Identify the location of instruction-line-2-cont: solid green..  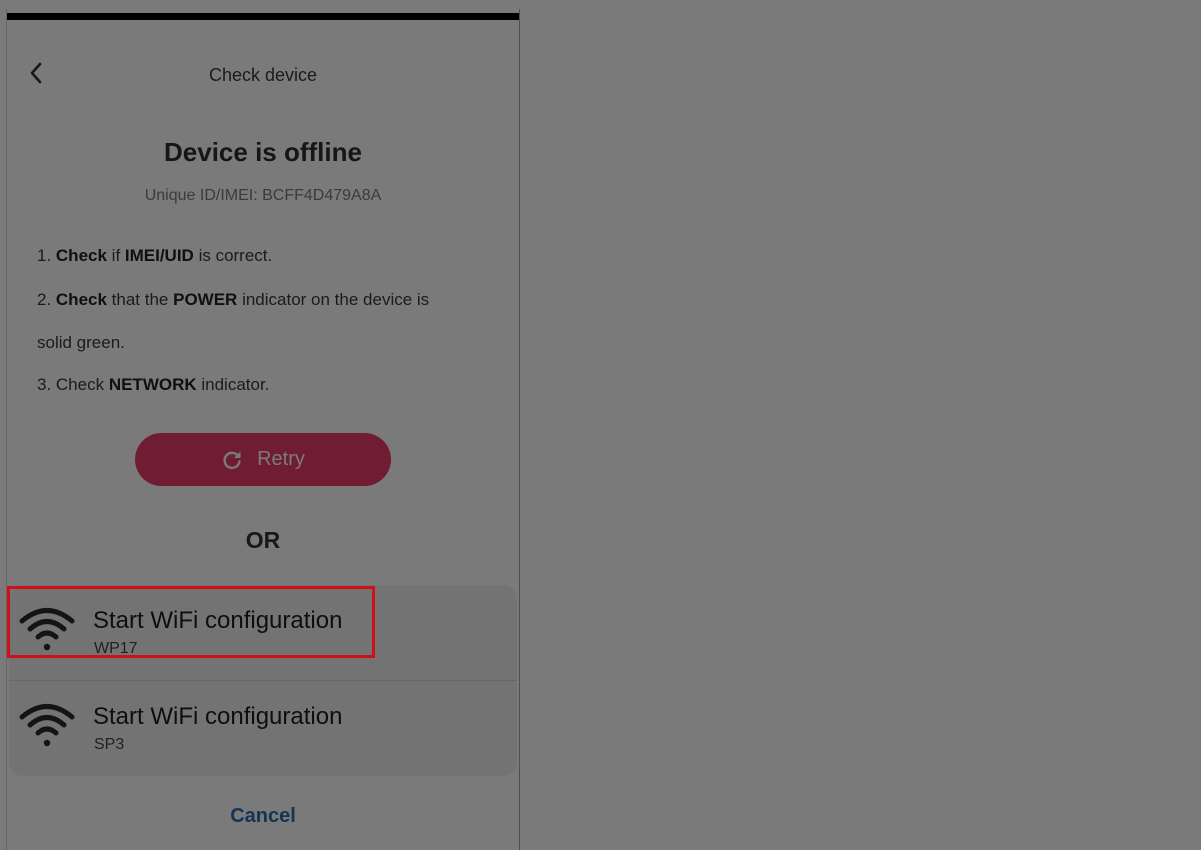
(81, 342).